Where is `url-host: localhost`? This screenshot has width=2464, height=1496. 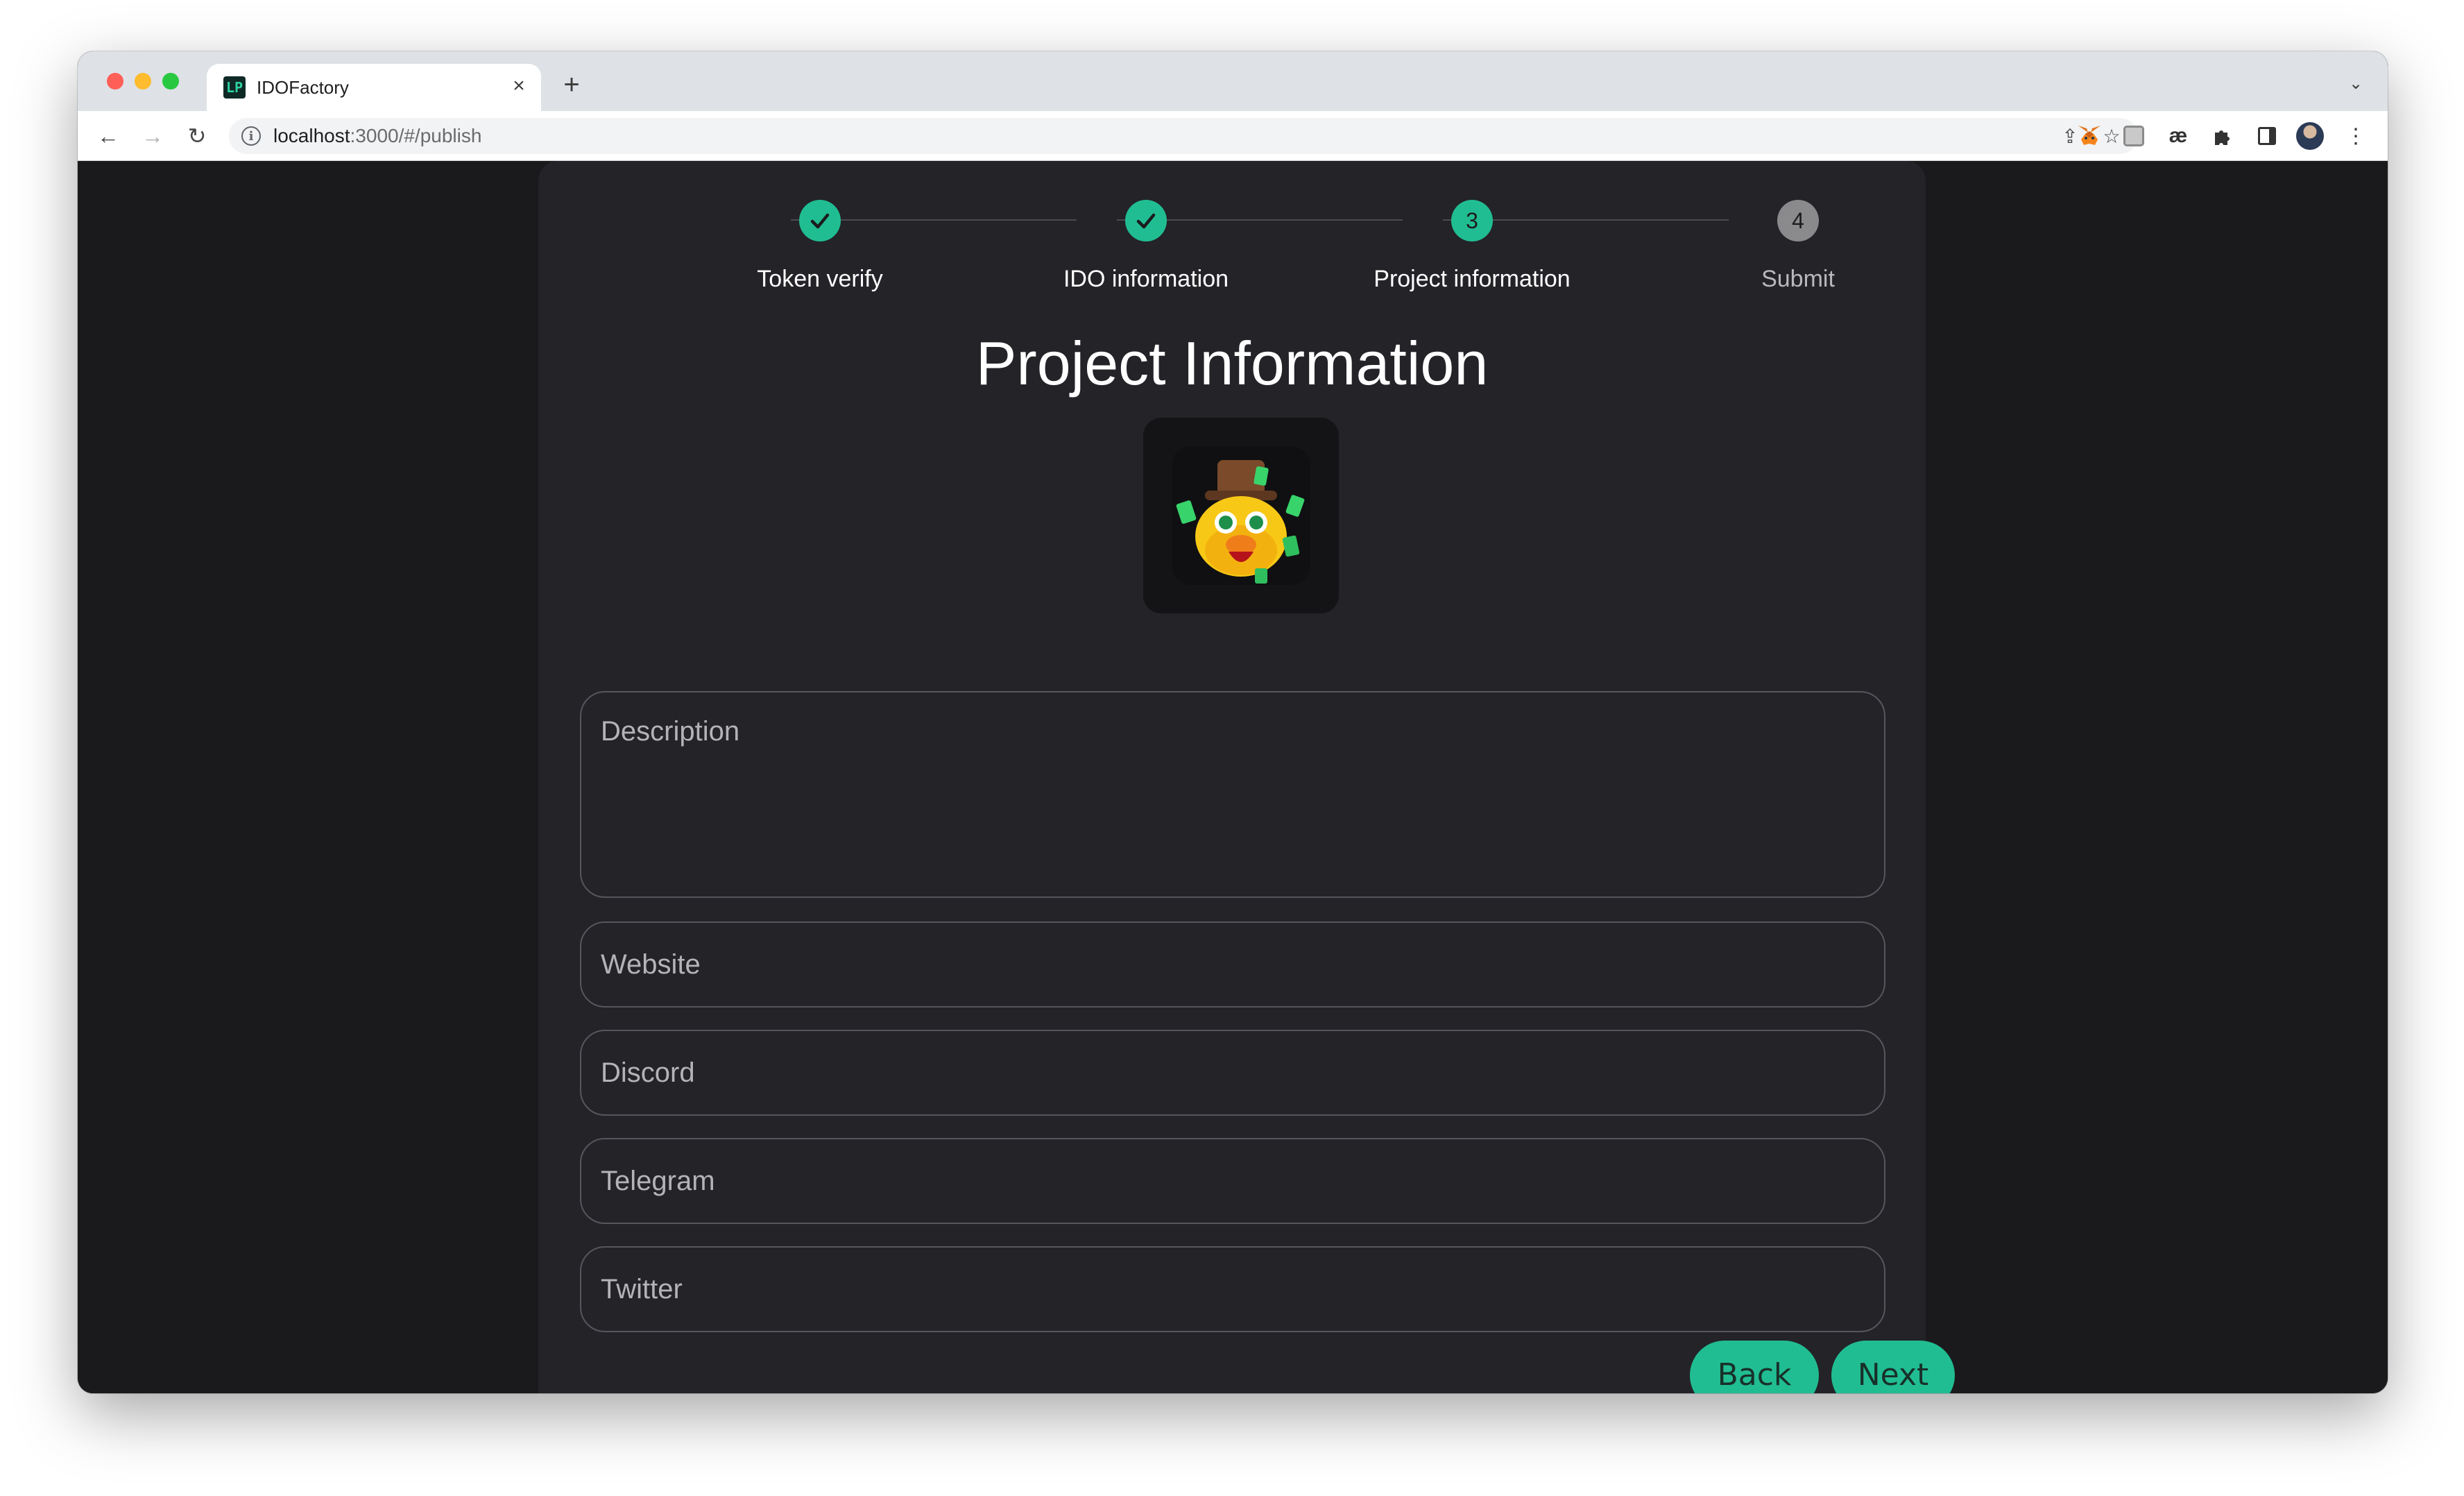
url-host: localhost is located at coordinates (311, 135).